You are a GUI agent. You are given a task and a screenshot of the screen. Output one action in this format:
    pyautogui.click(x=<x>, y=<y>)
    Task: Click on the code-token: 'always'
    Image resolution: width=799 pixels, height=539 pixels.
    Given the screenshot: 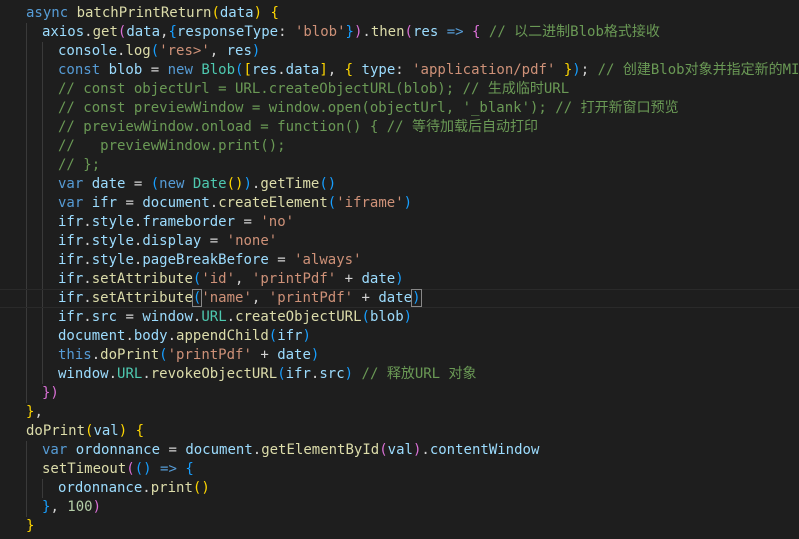 What is the action you would take?
    pyautogui.click(x=328, y=260)
    